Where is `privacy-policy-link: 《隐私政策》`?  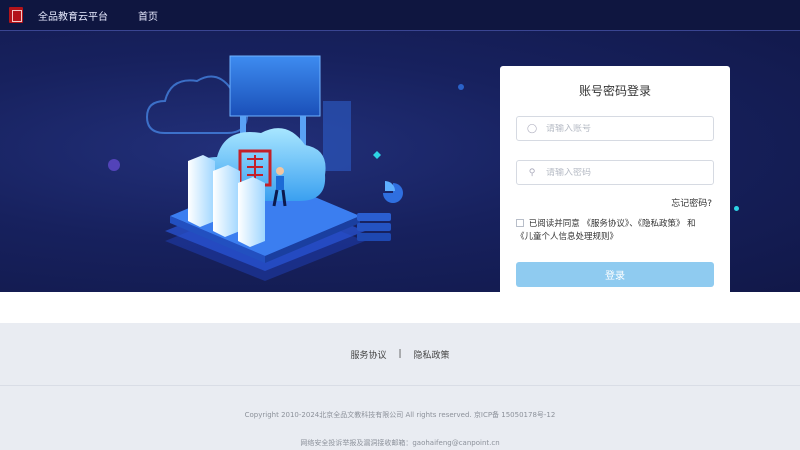
privacy-policy-link: 《隐私政策》 is located at coordinates (661, 224).